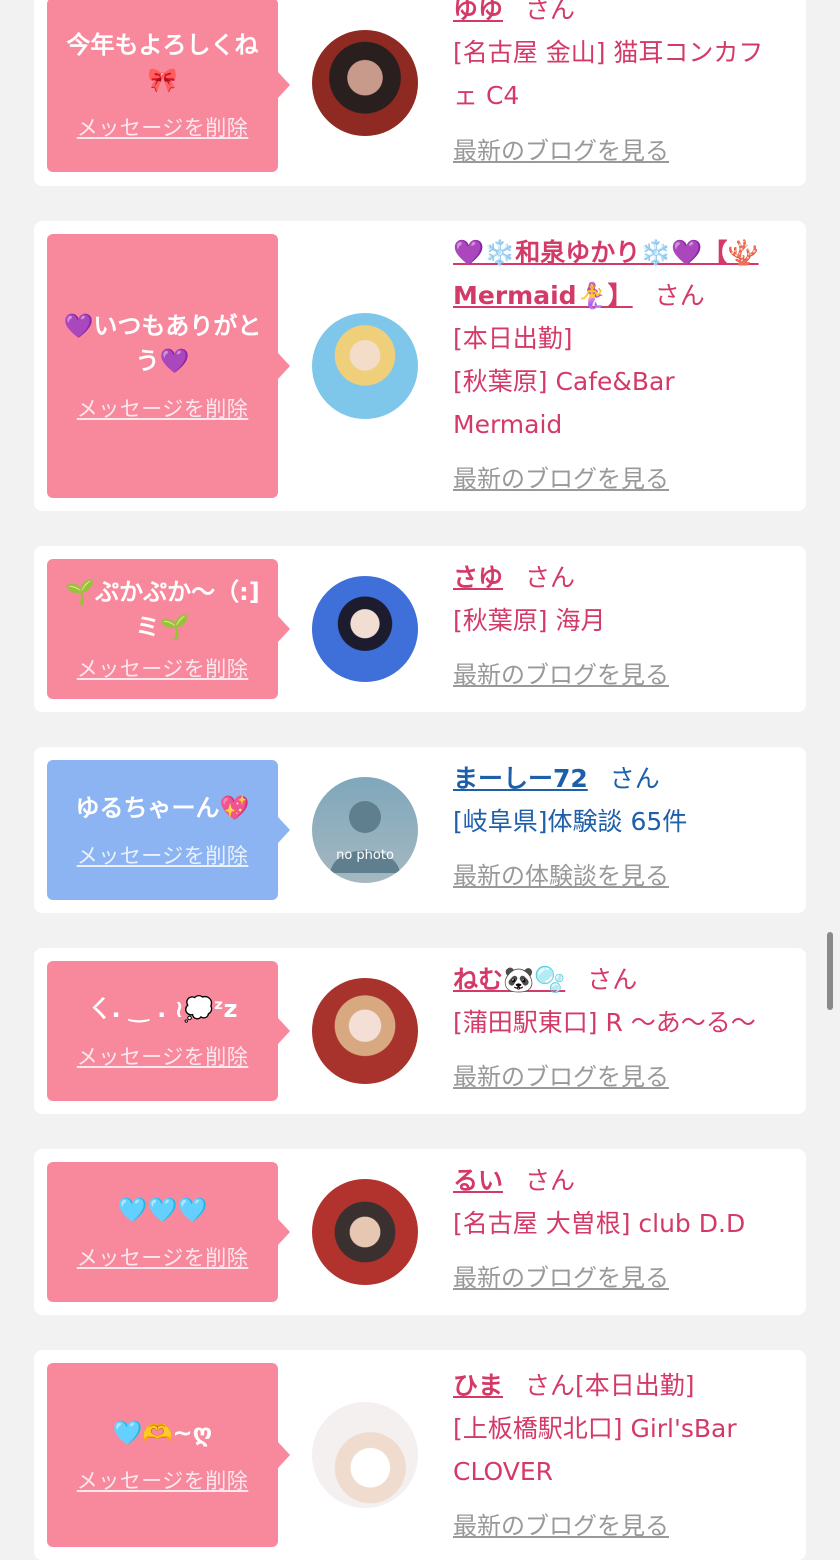 This screenshot has height=1560, width=840. I want to click on shop-info: [名古屋 大曽根] club D.D, so click(620, 1223).